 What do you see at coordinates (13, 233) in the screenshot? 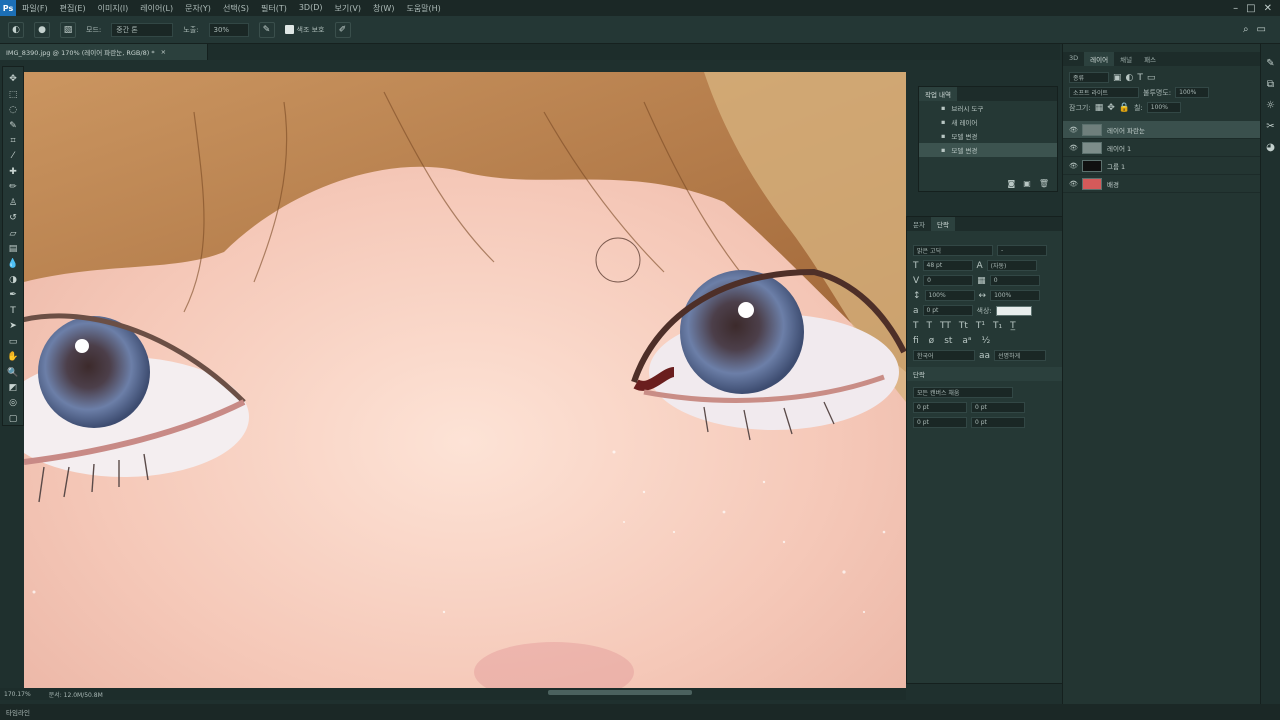
I see `eraser-icon: ▱` at bounding box center [13, 233].